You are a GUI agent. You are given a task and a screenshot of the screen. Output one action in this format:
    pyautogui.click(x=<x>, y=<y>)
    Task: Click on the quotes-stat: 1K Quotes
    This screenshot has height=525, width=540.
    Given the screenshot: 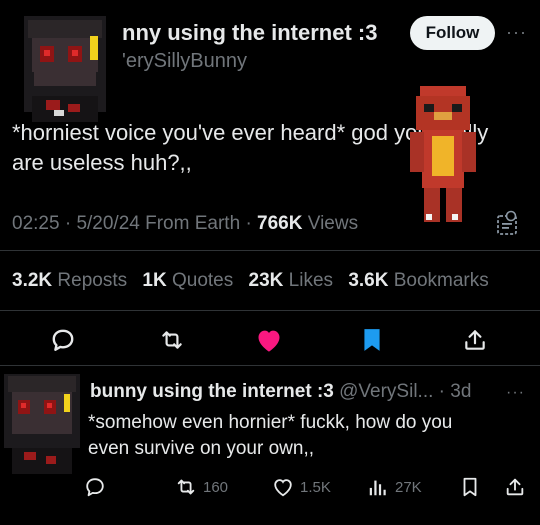 What is the action you would take?
    pyautogui.click(x=187, y=280)
    